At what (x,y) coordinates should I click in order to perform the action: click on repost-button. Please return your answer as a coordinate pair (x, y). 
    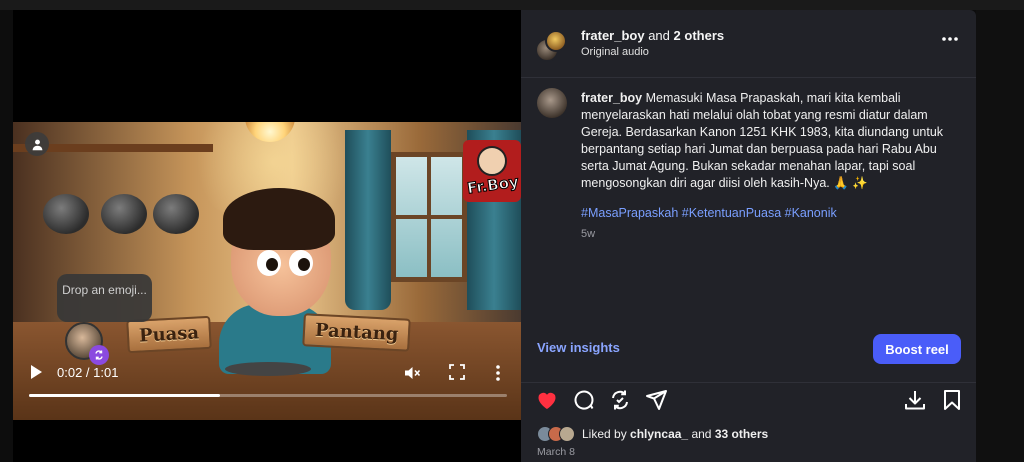
    Looking at the image, I should click on (620, 400).